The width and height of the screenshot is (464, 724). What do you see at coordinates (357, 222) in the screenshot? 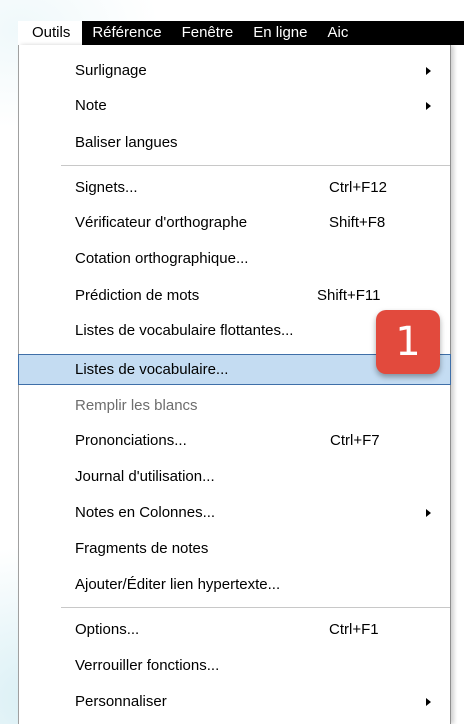
I see `menu-item-shortcut: Shift+F8` at bounding box center [357, 222].